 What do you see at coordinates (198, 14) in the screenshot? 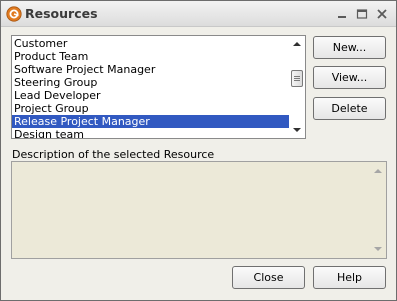
I see `title-bar: Resources` at bounding box center [198, 14].